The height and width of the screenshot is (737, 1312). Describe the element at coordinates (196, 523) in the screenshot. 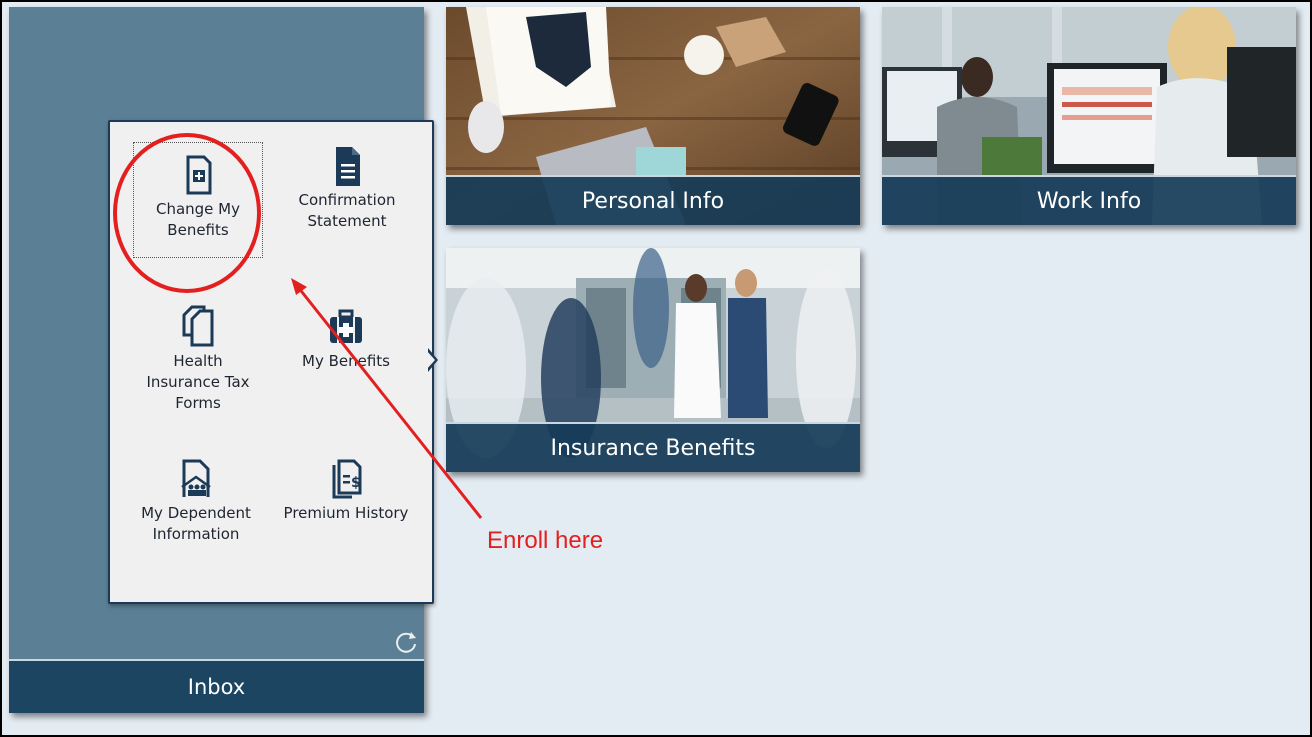

I see `menu-item-label: My Dependent Information` at that location.